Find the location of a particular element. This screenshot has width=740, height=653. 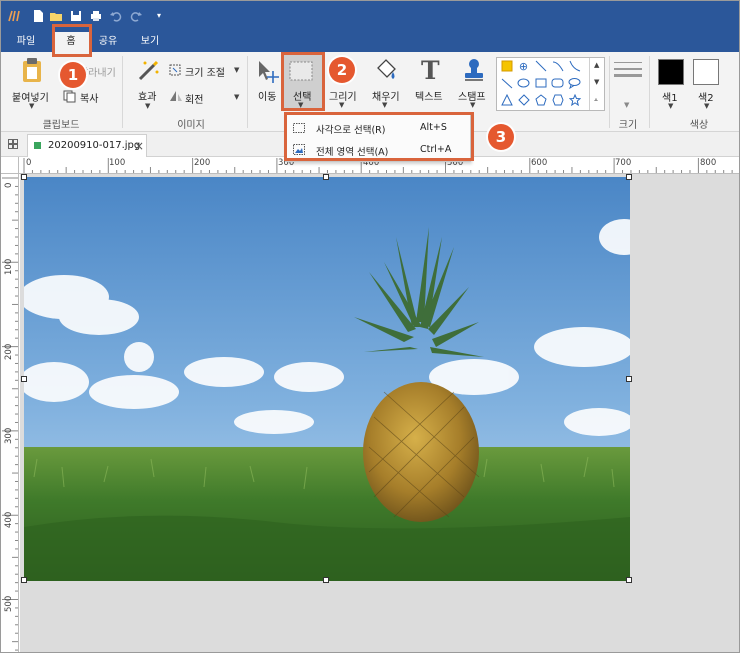

rounded-rect-icon is located at coordinates (557, 84).